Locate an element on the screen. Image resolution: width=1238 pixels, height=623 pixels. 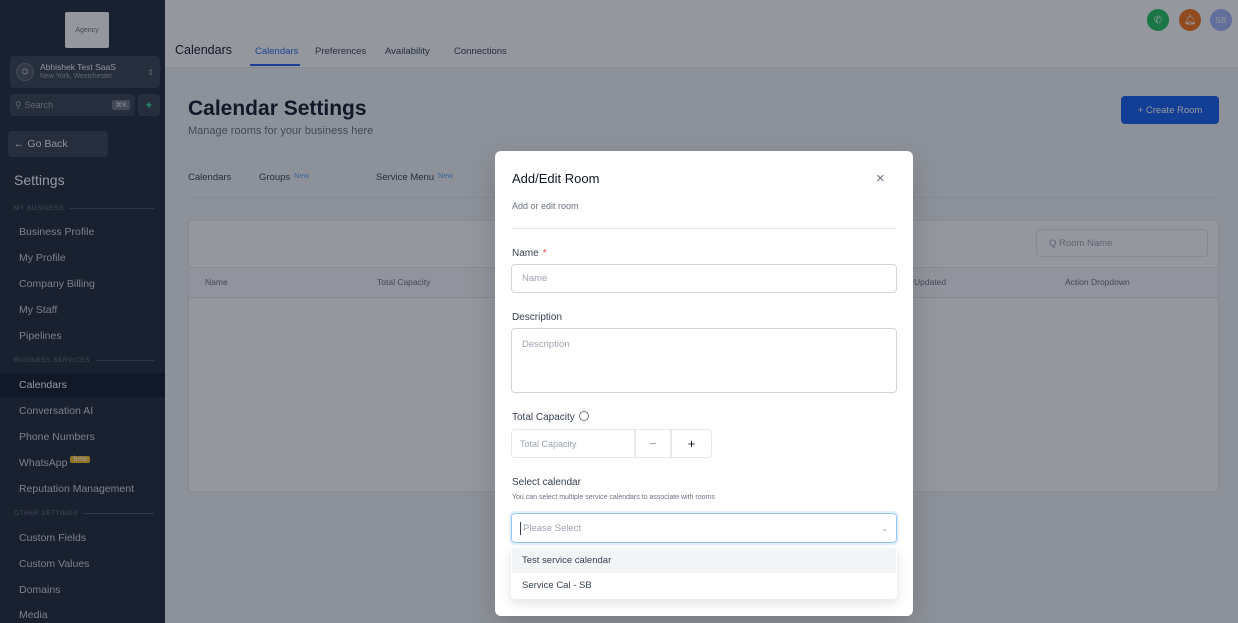
select-placeholder: Please Select is located at coordinates (552, 528).